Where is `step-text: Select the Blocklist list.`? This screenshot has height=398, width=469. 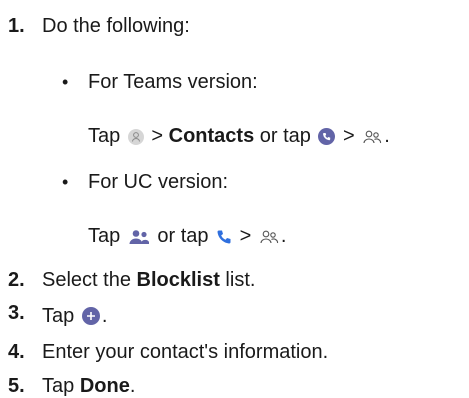 step-text: Select the Blocklist list. is located at coordinates (148, 280).